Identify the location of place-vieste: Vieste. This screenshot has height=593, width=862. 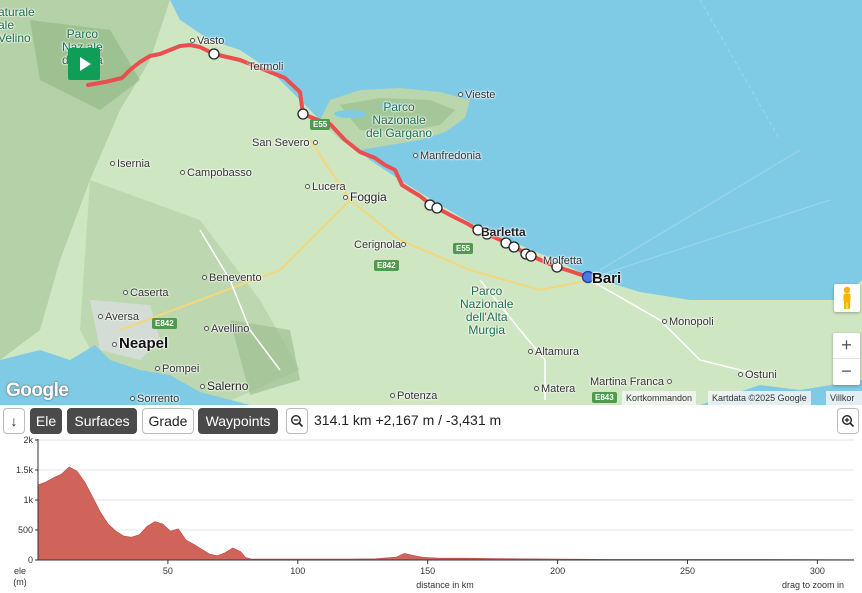
(476, 95).